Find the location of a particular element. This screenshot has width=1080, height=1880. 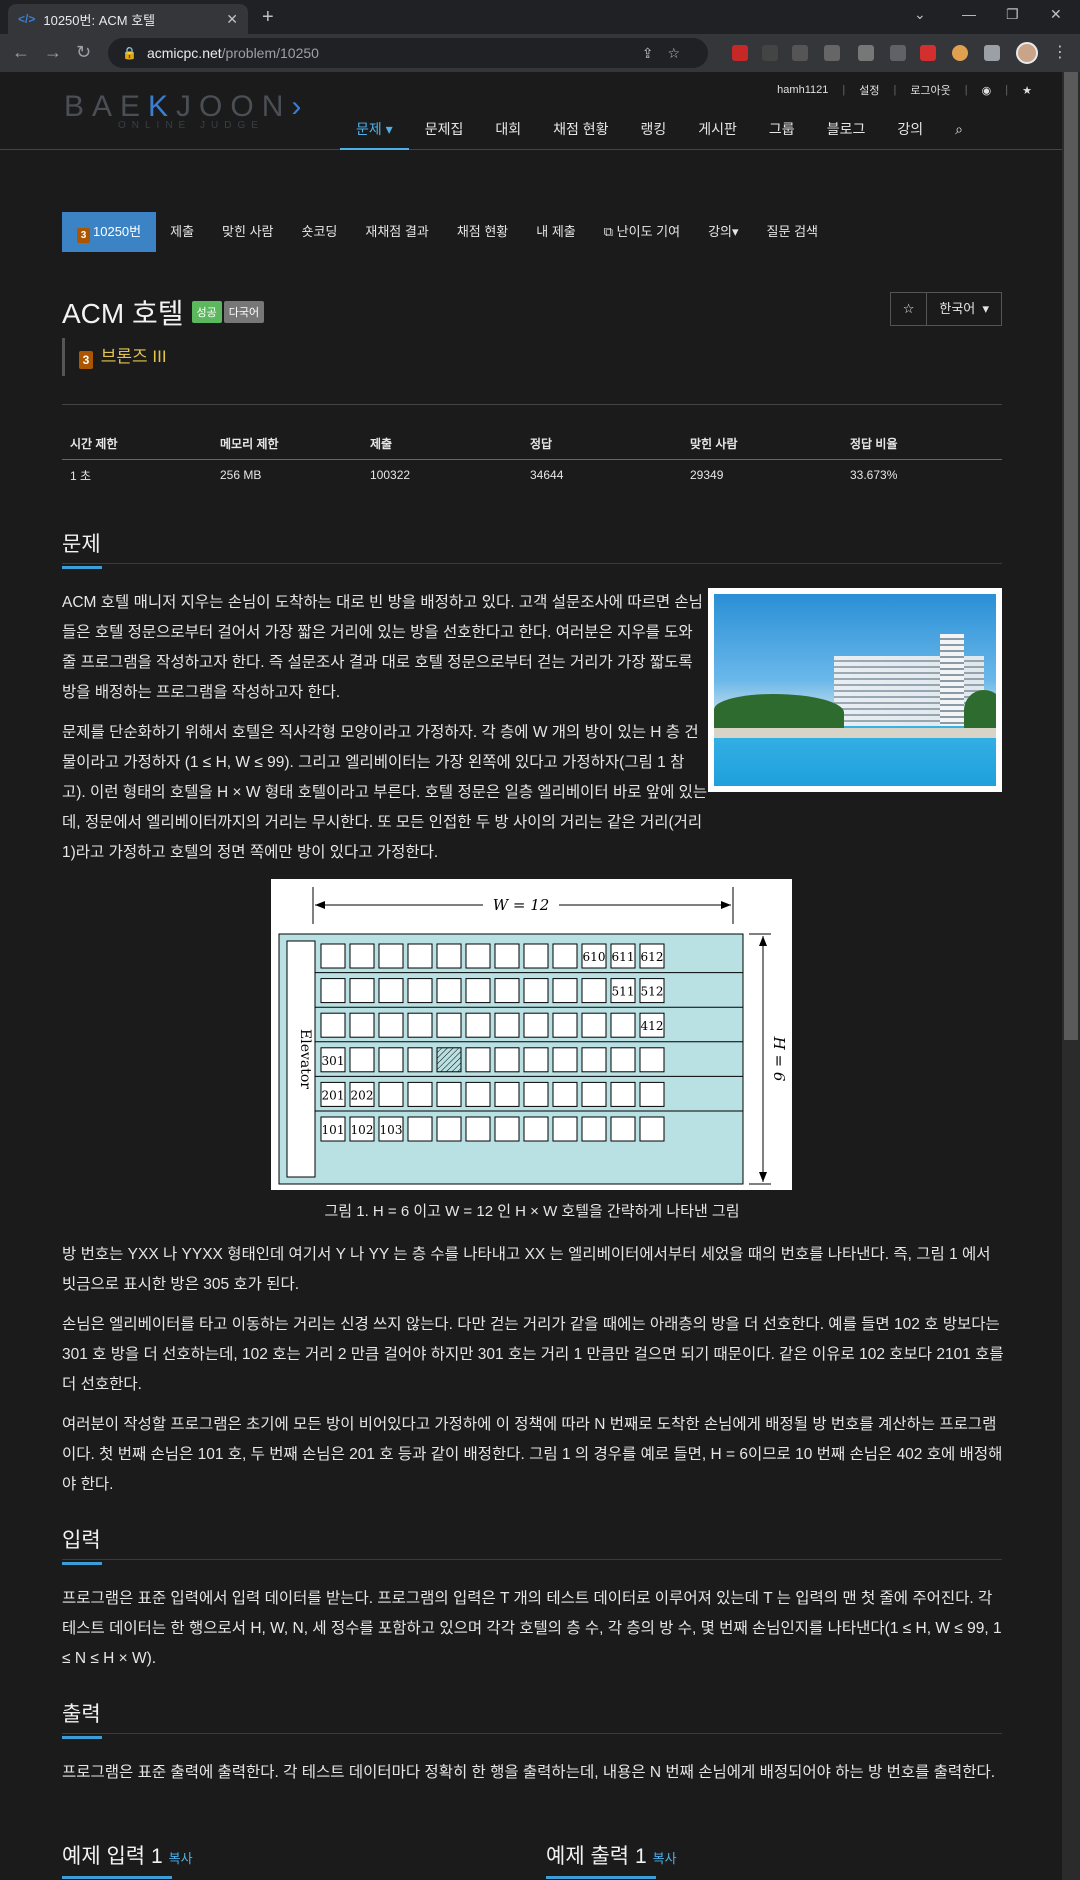

tab-status: 채점 현황 is located at coordinates (482, 232).